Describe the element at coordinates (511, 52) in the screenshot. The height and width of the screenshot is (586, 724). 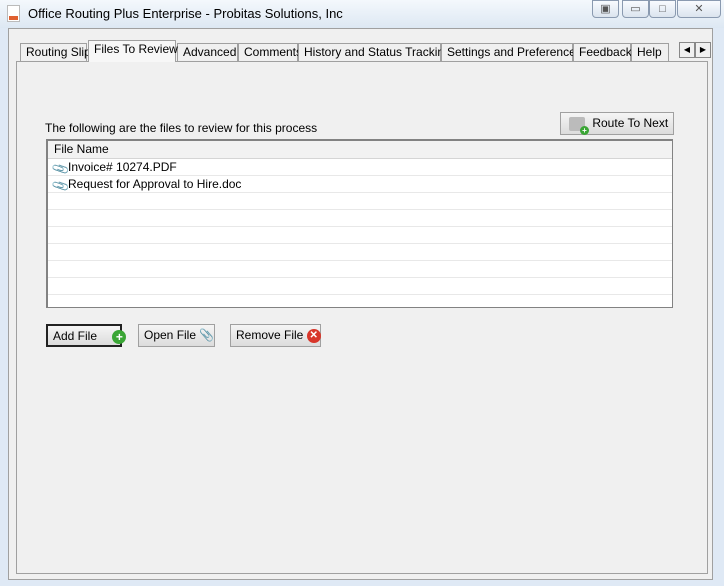
I see `tab-settings: Settings and Preferences` at that location.